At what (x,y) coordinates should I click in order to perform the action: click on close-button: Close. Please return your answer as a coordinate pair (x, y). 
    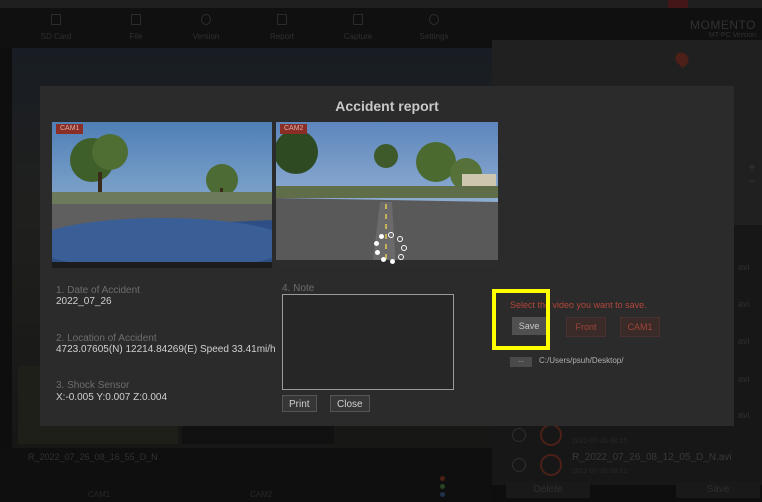
    Looking at the image, I should click on (350, 403).